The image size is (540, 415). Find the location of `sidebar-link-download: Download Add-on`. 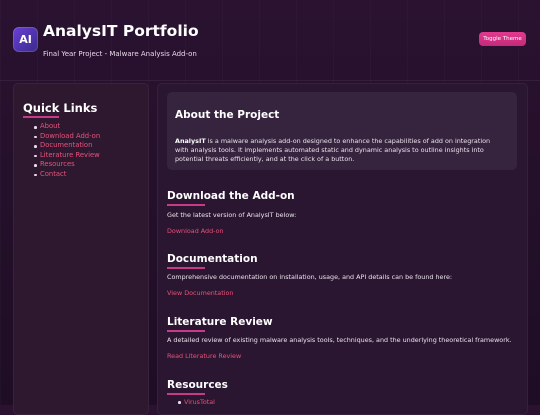

sidebar-link-download: Download Add-on is located at coordinates (70, 136).